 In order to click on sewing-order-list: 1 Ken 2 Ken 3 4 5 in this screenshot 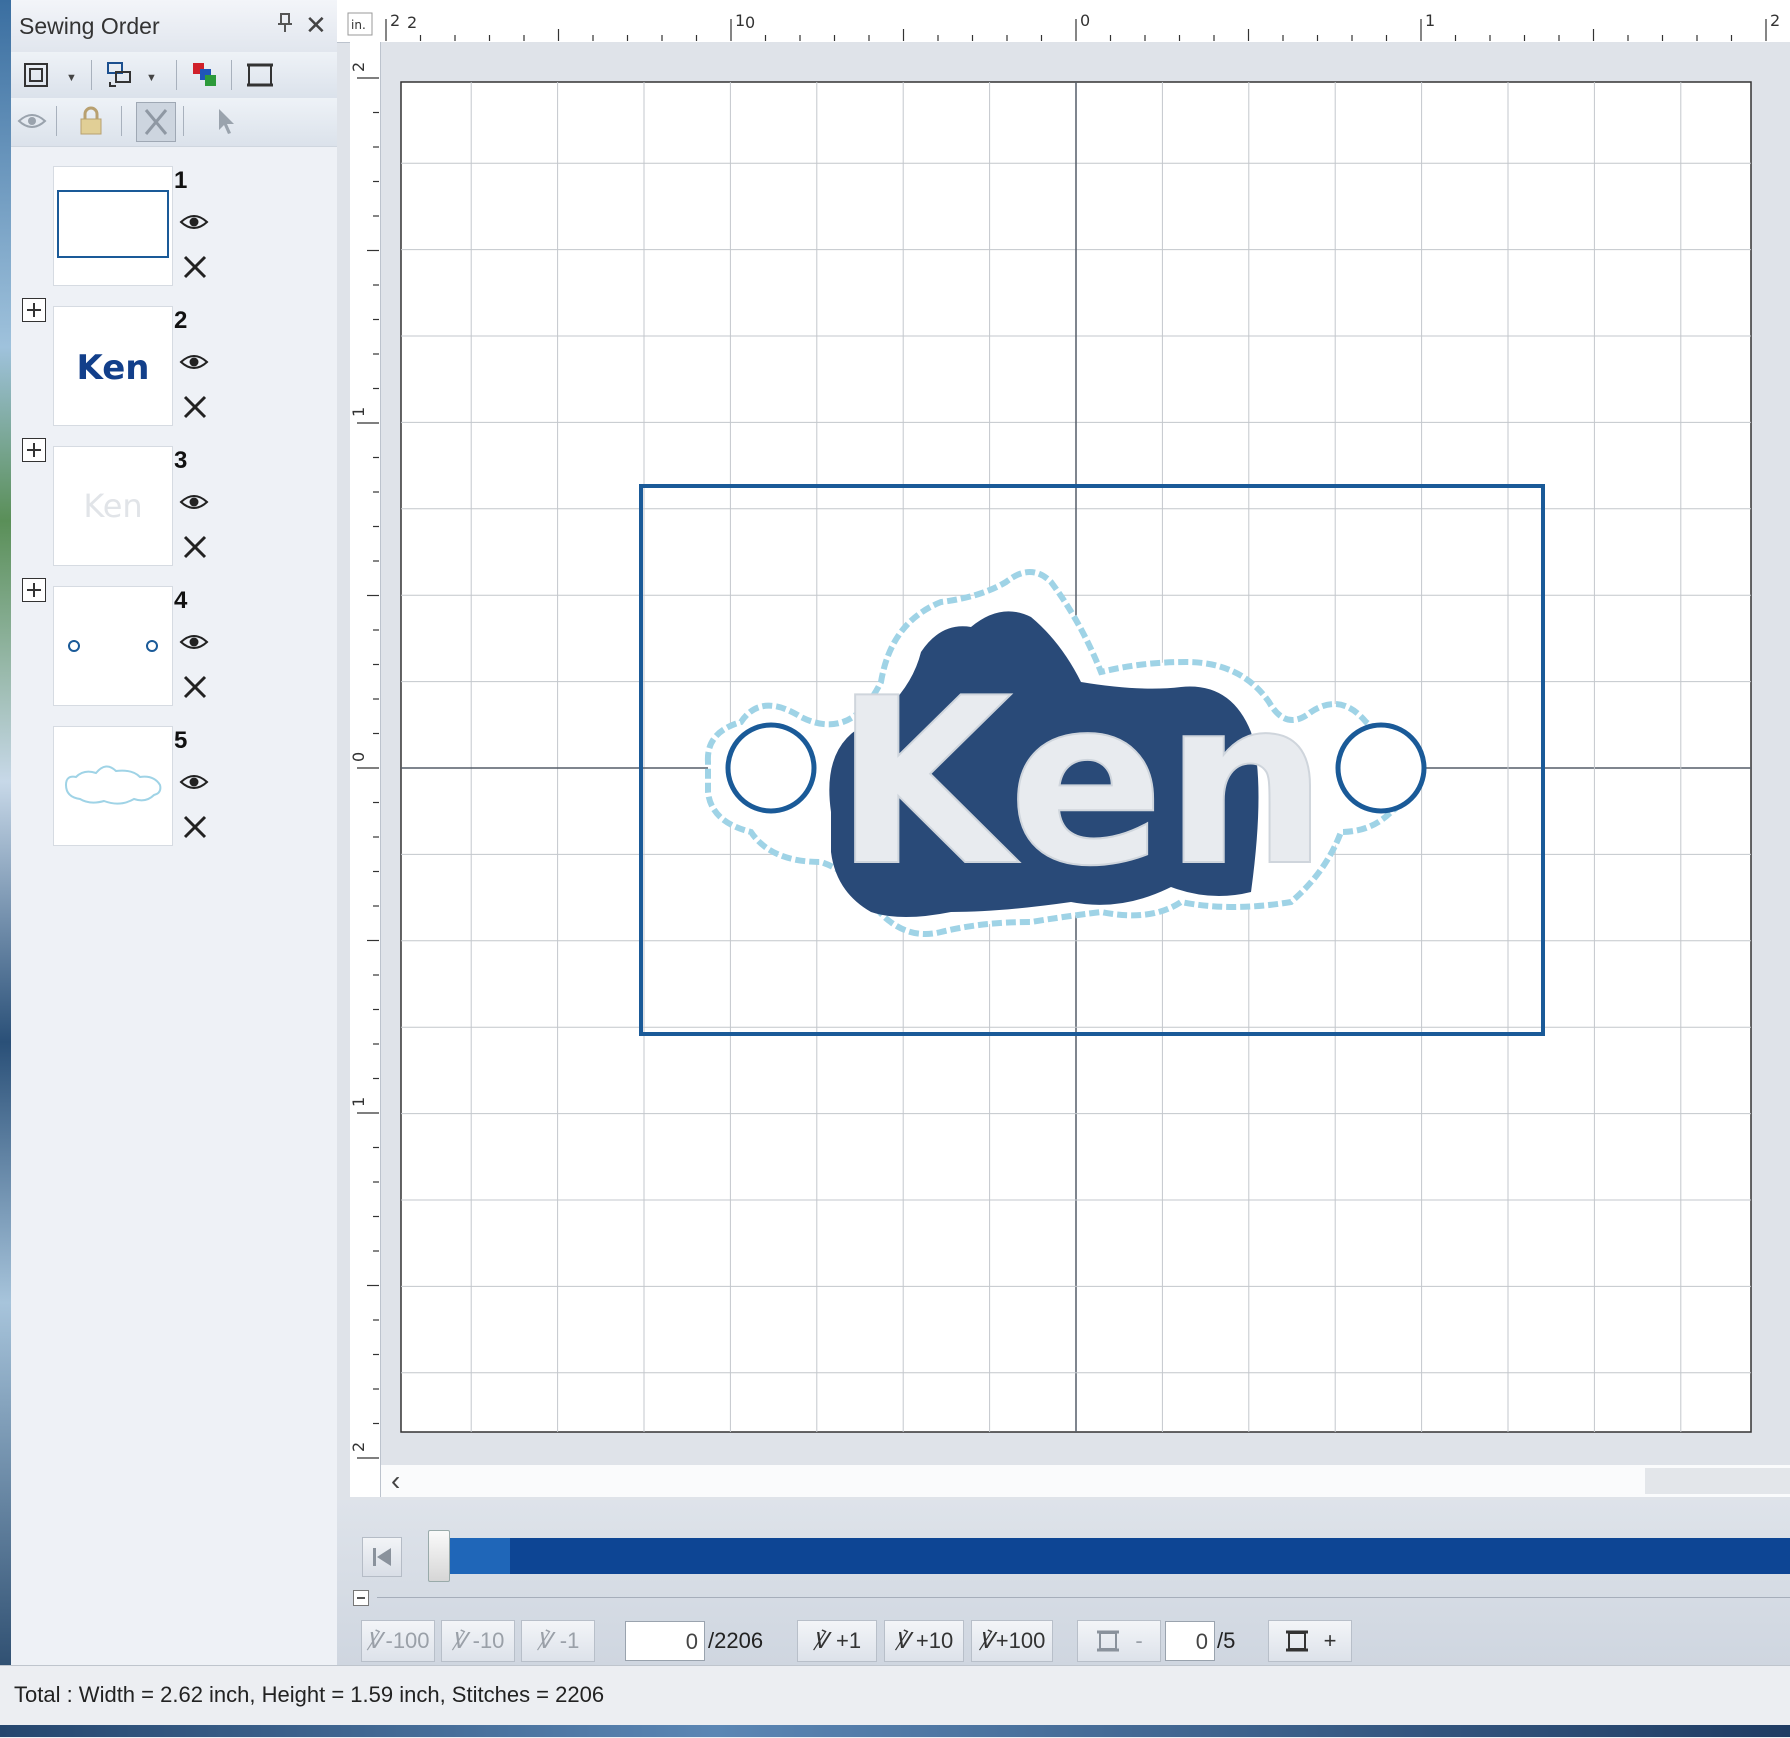, I will do `click(174, 510)`.